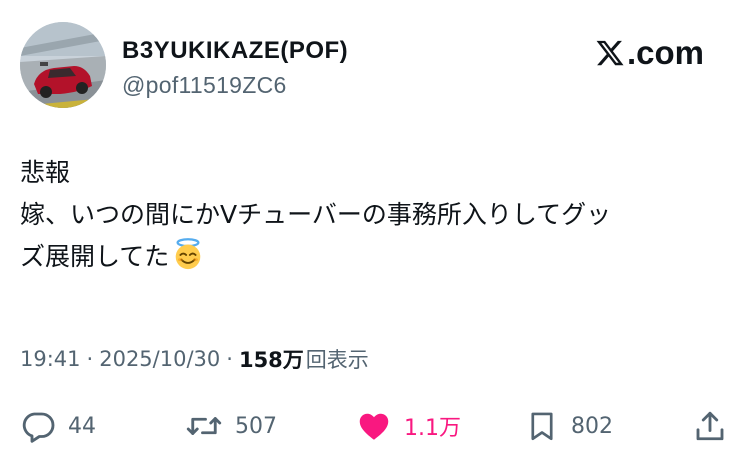 The image size is (750, 459). I want to click on bookmark-icon, so click(542, 426).